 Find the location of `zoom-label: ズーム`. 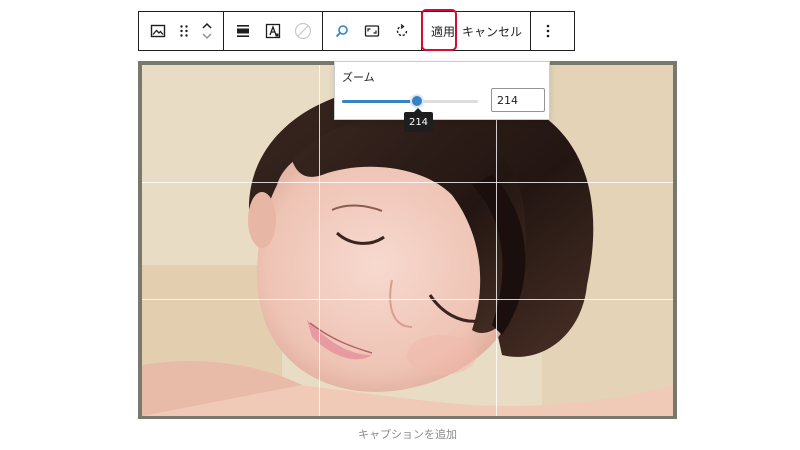

zoom-label: ズーム is located at coordinates (358, 77).